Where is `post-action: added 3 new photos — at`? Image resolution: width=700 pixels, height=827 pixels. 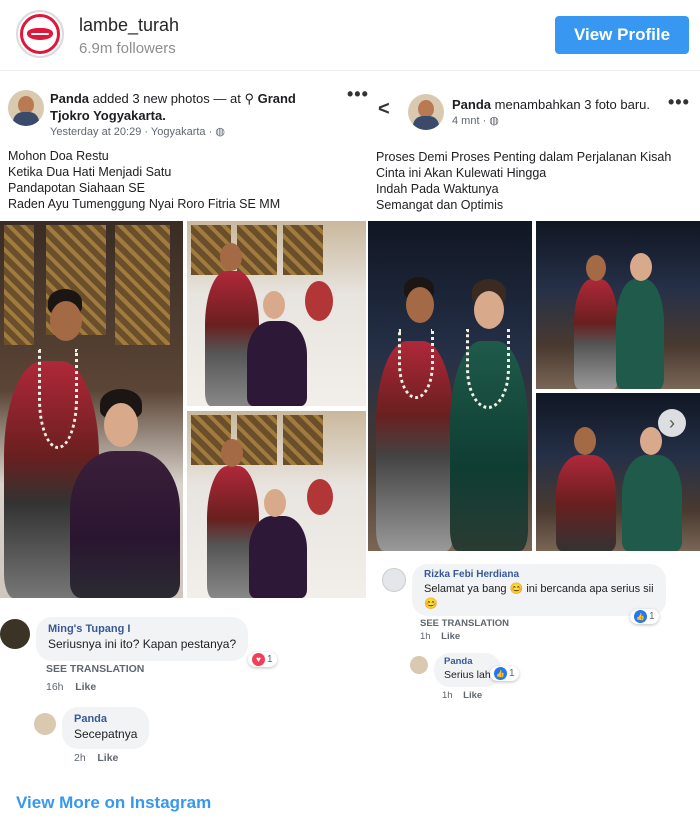 post-action: added 3 new photos — at is located at coordinates (166, 98).